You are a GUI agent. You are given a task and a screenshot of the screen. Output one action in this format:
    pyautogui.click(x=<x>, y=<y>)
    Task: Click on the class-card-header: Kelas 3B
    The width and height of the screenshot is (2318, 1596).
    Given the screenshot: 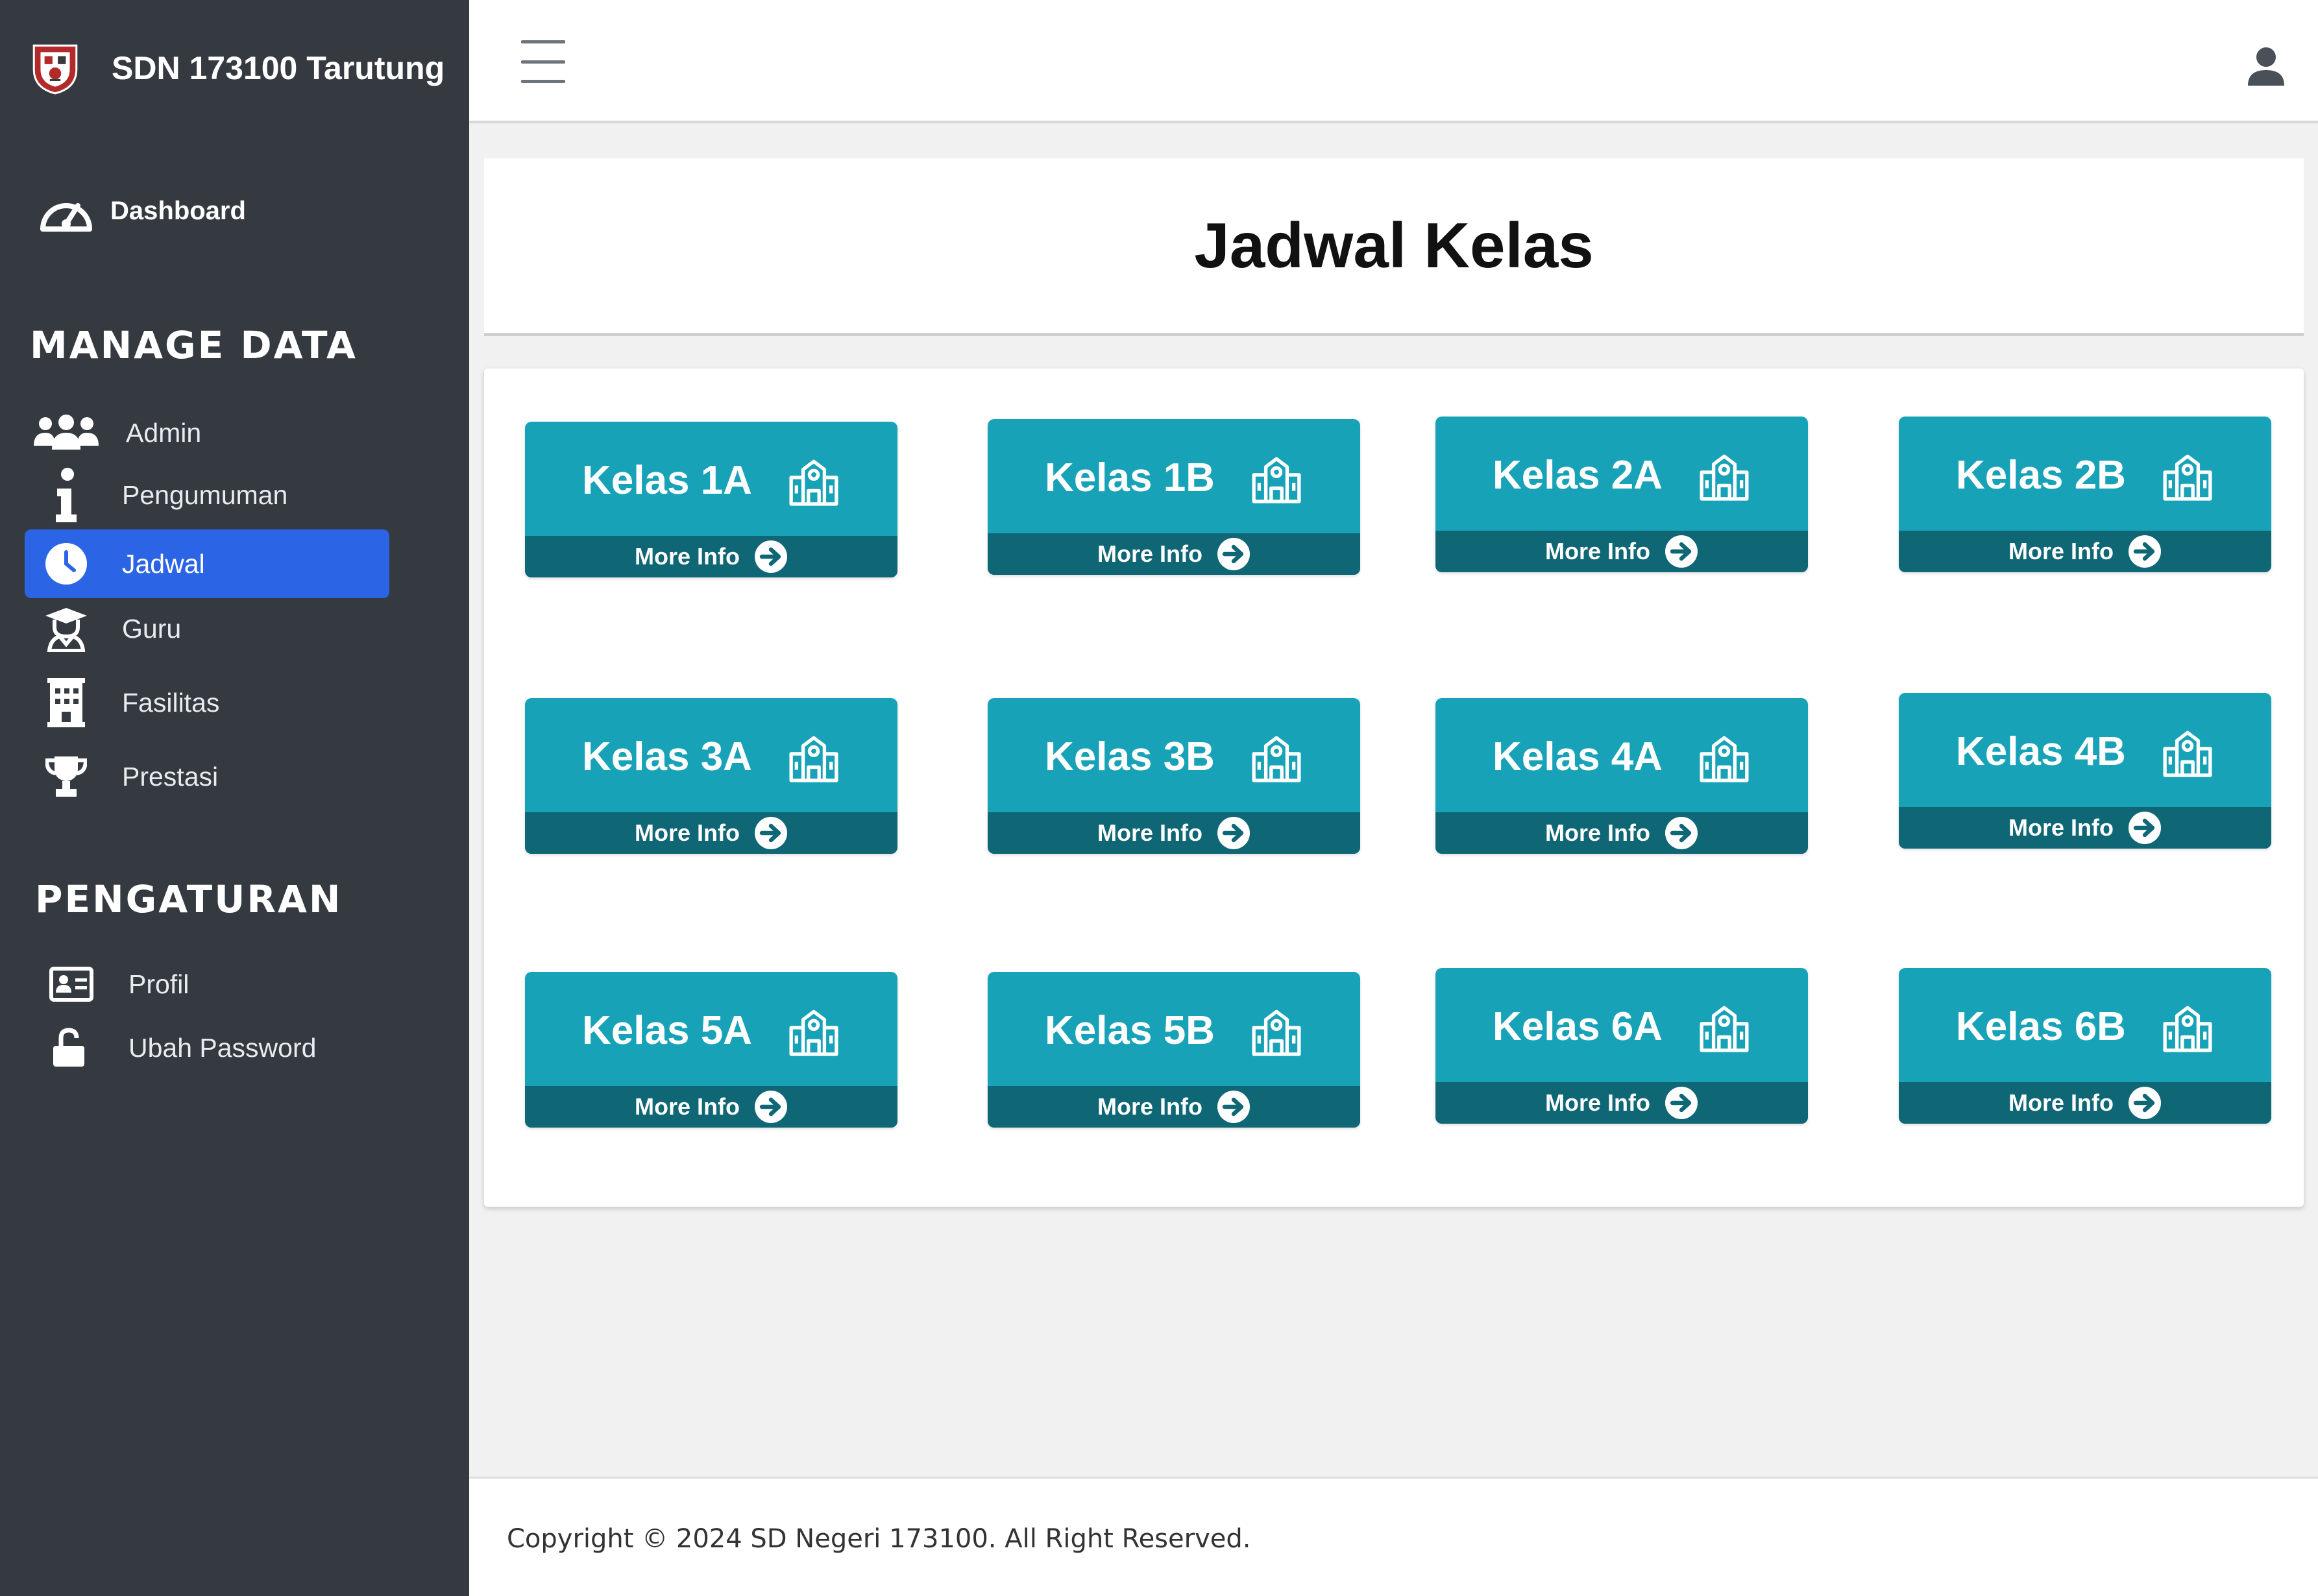 What is the action you would take?
    pyautogui.click(x=1174, y=756)
    